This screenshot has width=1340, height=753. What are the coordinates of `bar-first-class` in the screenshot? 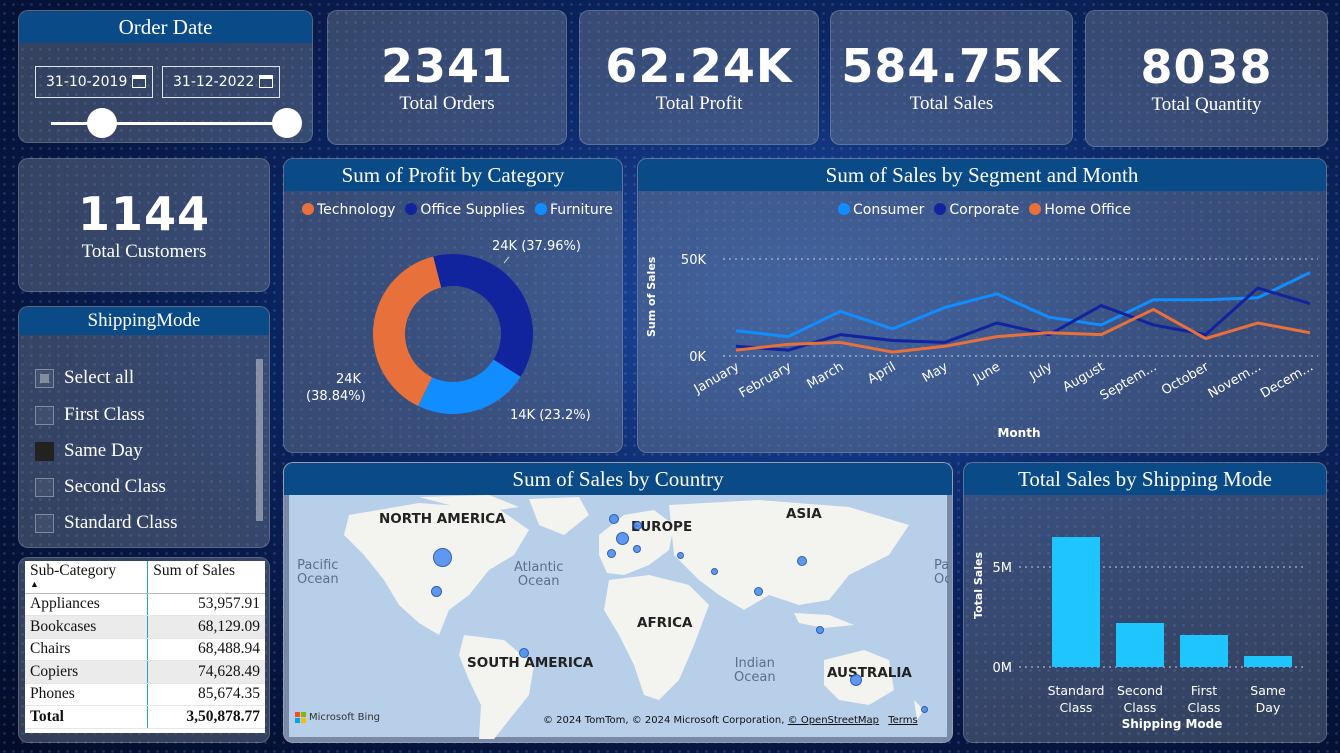 It's located at (1204, 651).